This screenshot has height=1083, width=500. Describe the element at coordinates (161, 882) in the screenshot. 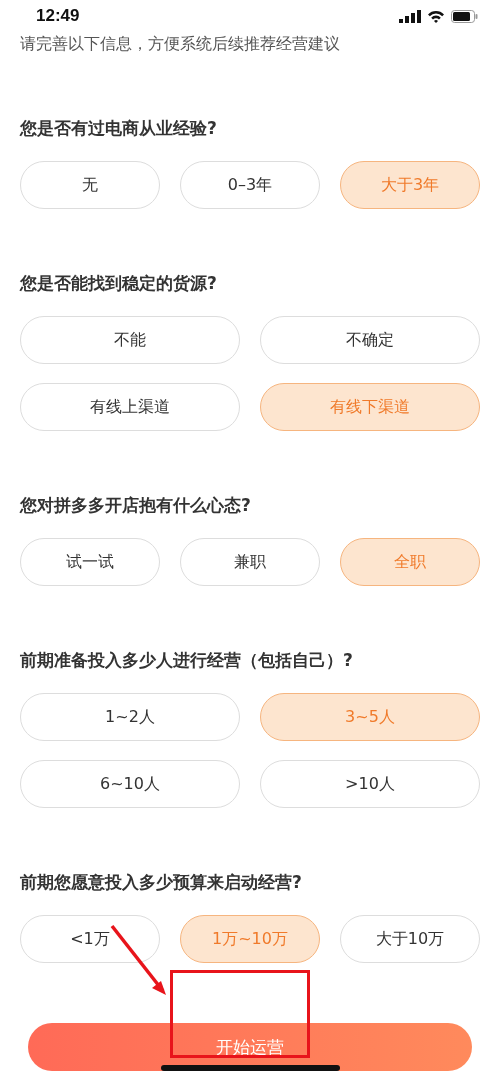

I see `question-title: 前期您愿意投入多少预算来启动经营?` at that location.